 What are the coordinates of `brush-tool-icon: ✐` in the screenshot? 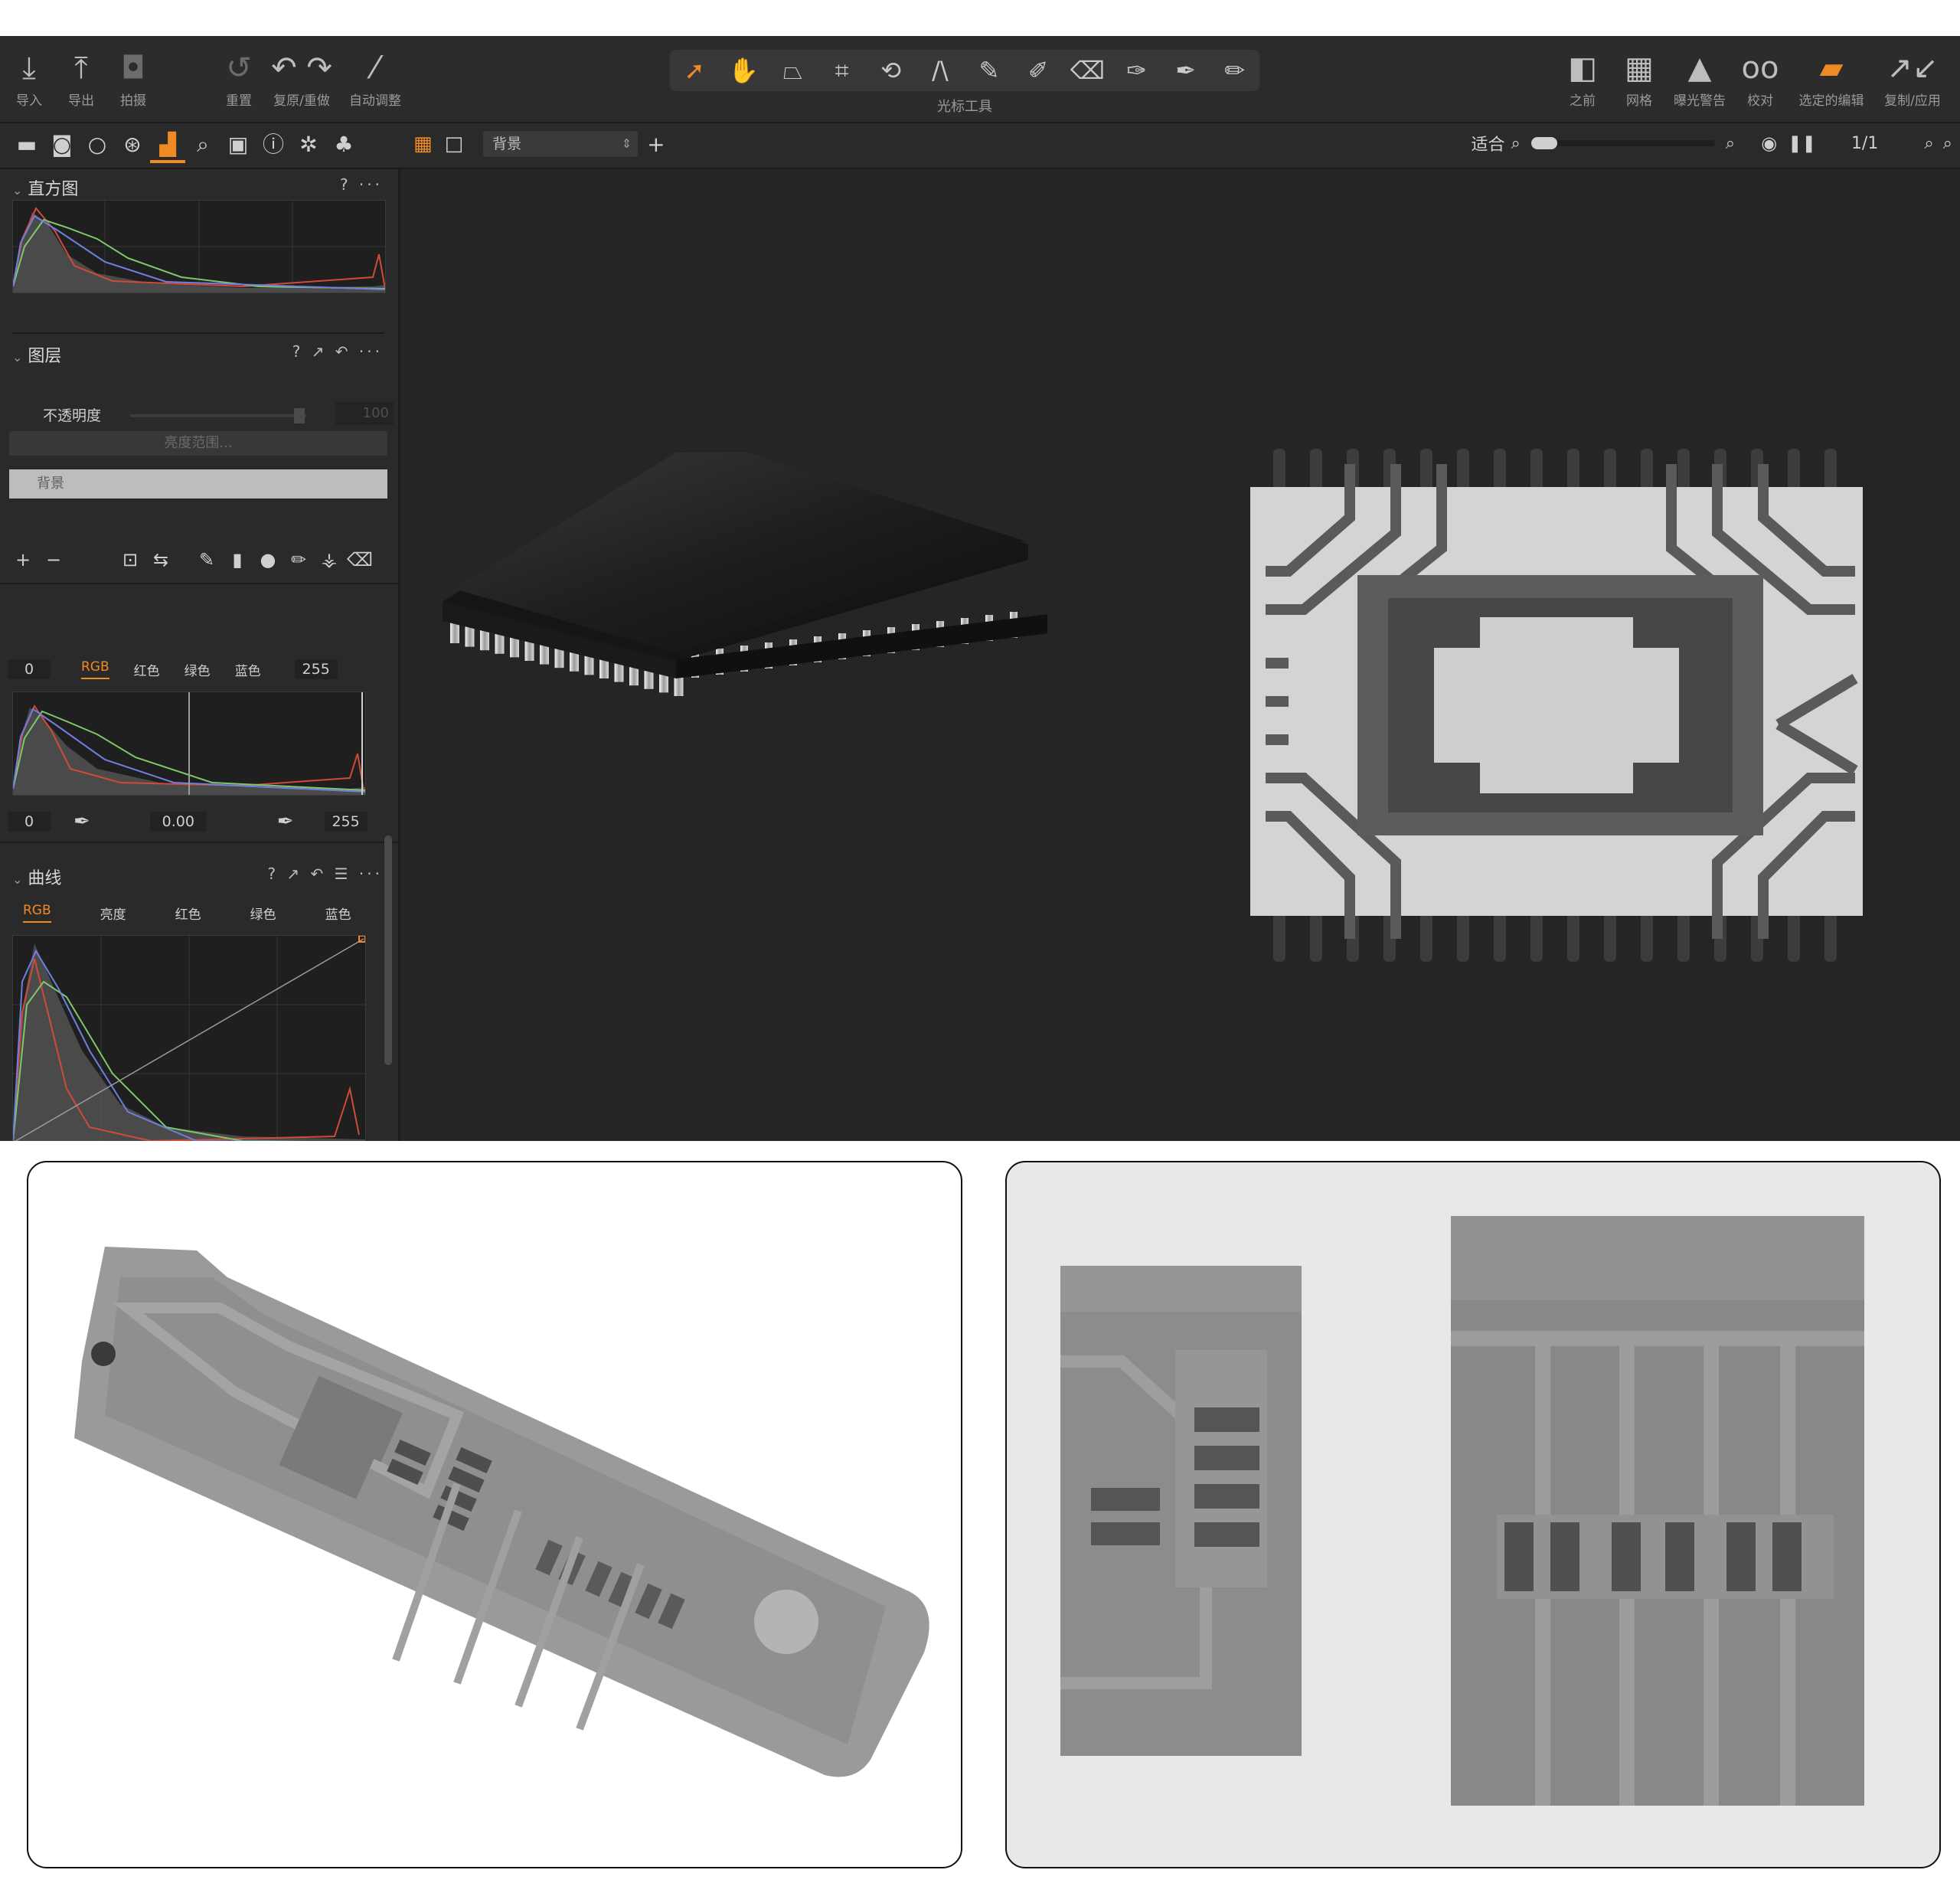 It's located at (1038, 70).